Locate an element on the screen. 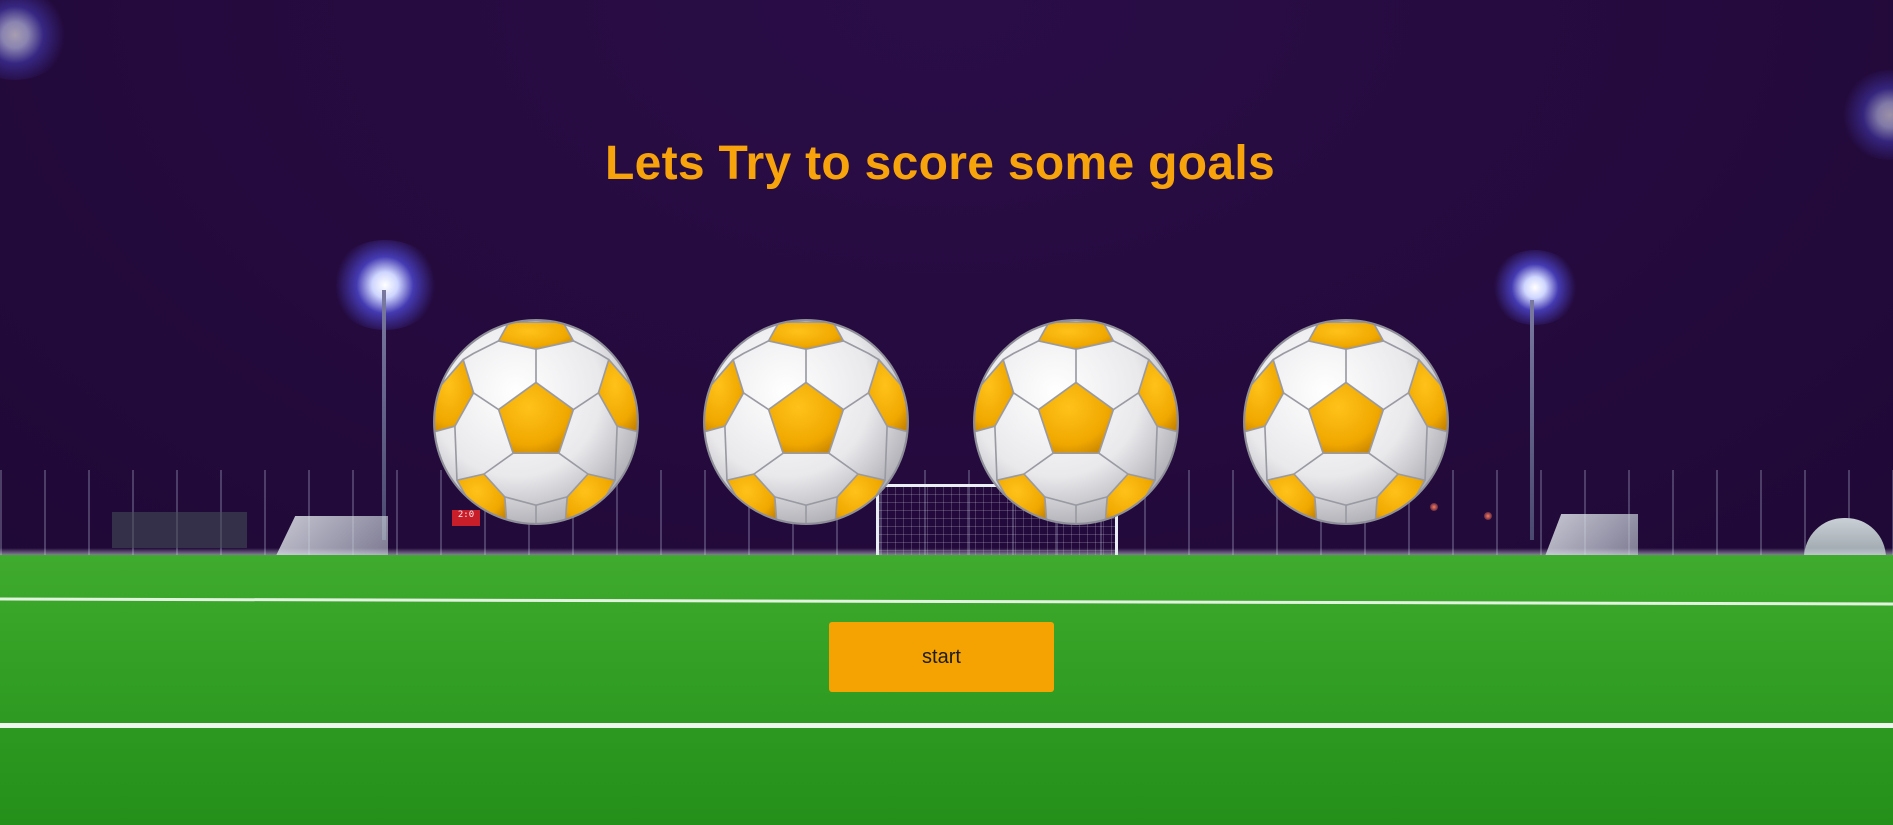 This screenshot has width=1893, height=825. pitch-line is located at coordinates (946, 725).